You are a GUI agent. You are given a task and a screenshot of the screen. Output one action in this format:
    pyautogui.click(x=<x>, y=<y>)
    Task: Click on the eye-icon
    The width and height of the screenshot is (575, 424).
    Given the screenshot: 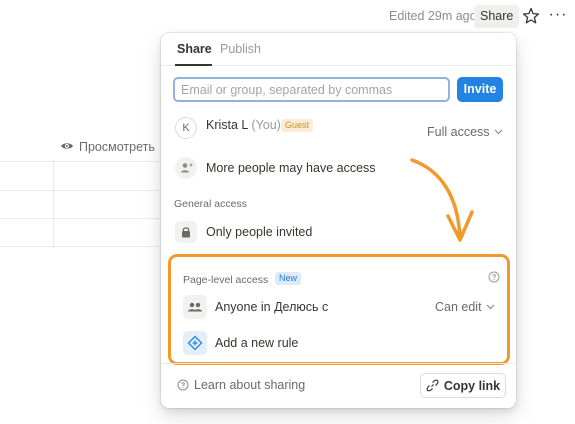 What is the action you would take?
    pyautogui.click(x=67, y=147)
    